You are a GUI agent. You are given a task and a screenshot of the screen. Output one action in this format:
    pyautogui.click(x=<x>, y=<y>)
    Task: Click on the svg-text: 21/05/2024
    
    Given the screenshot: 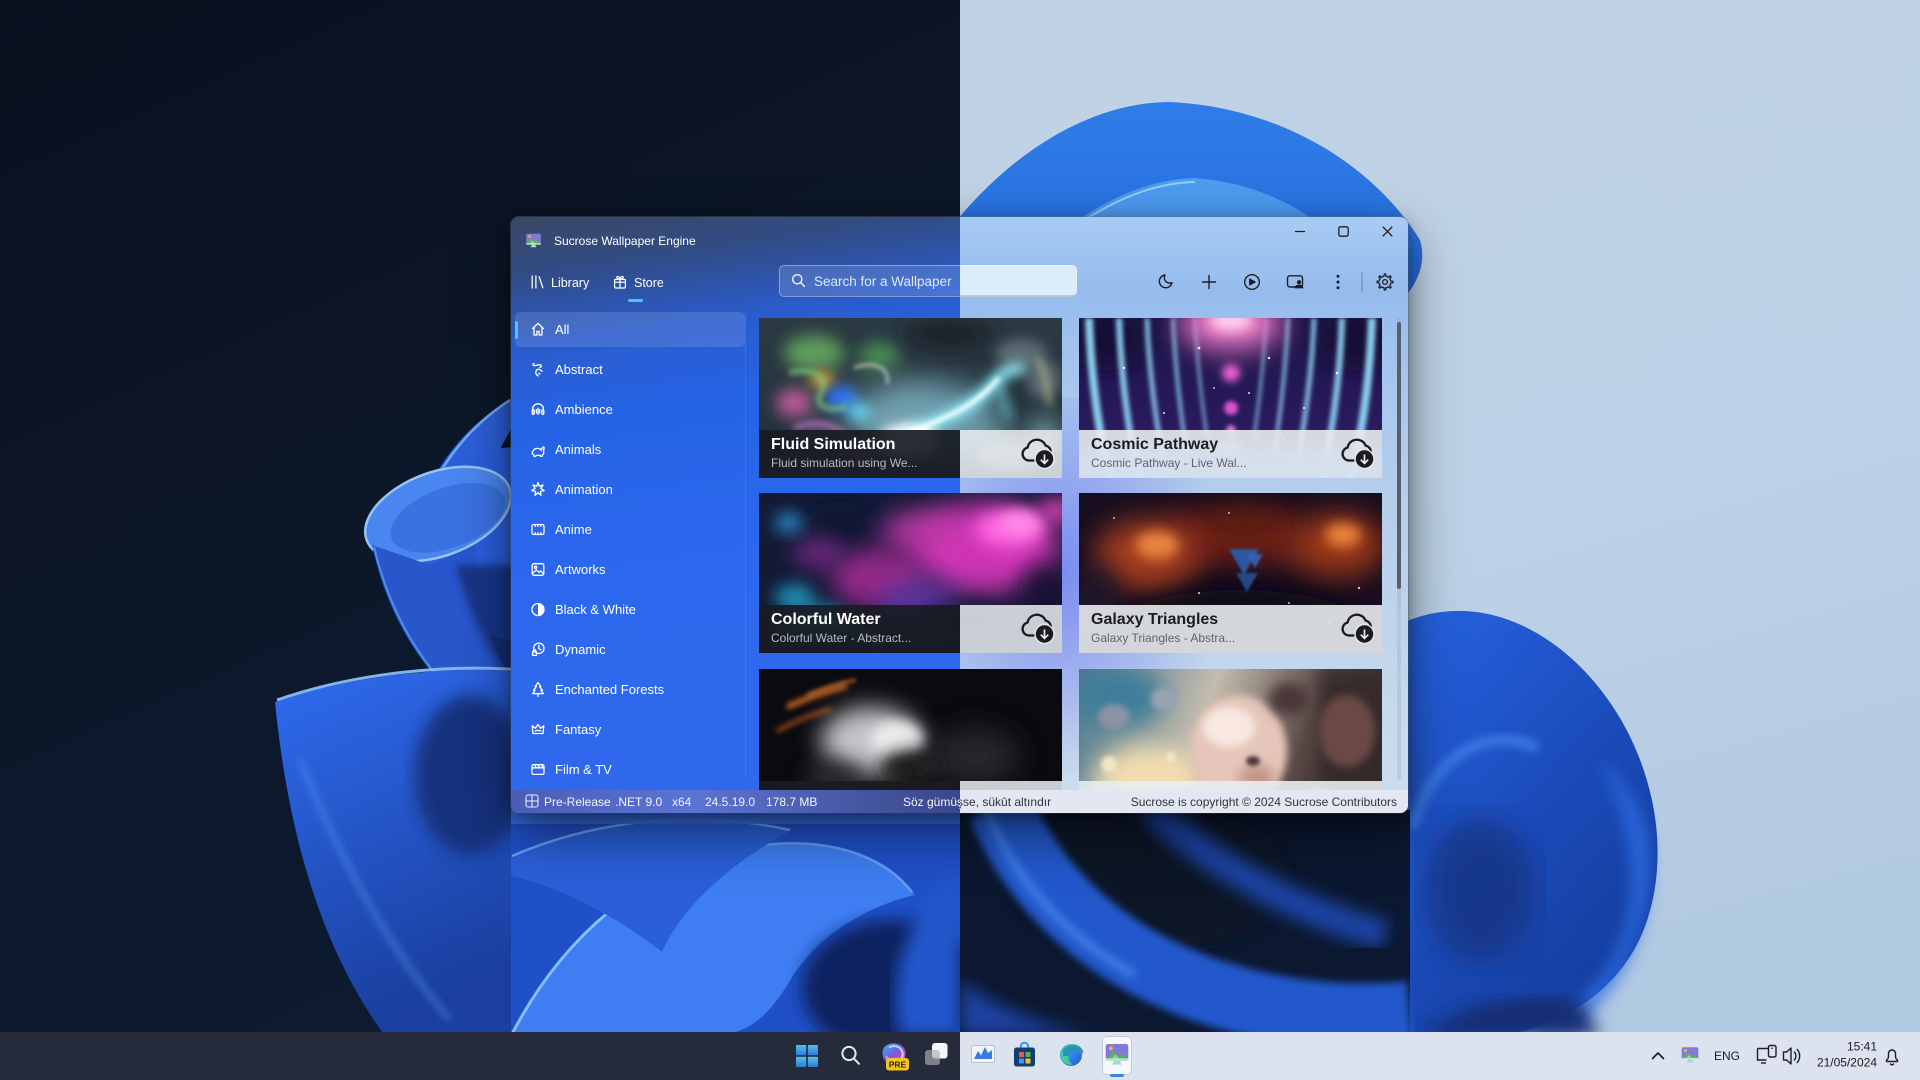 What is the action you would take?
    pyautogui.click(x=1847, y=1063)
    